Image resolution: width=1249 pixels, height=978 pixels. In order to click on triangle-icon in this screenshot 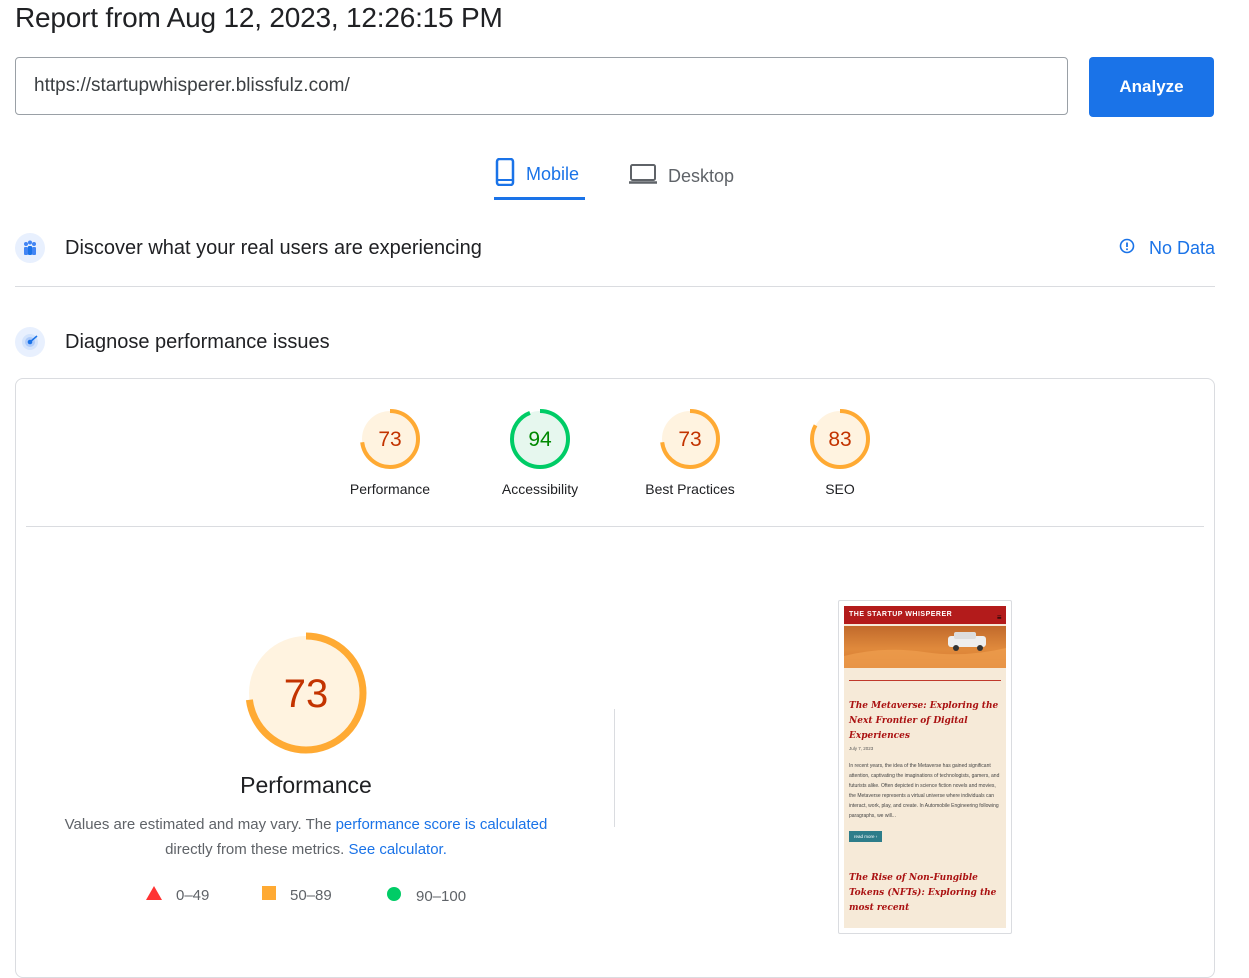, I will do `click(154, 895)`.